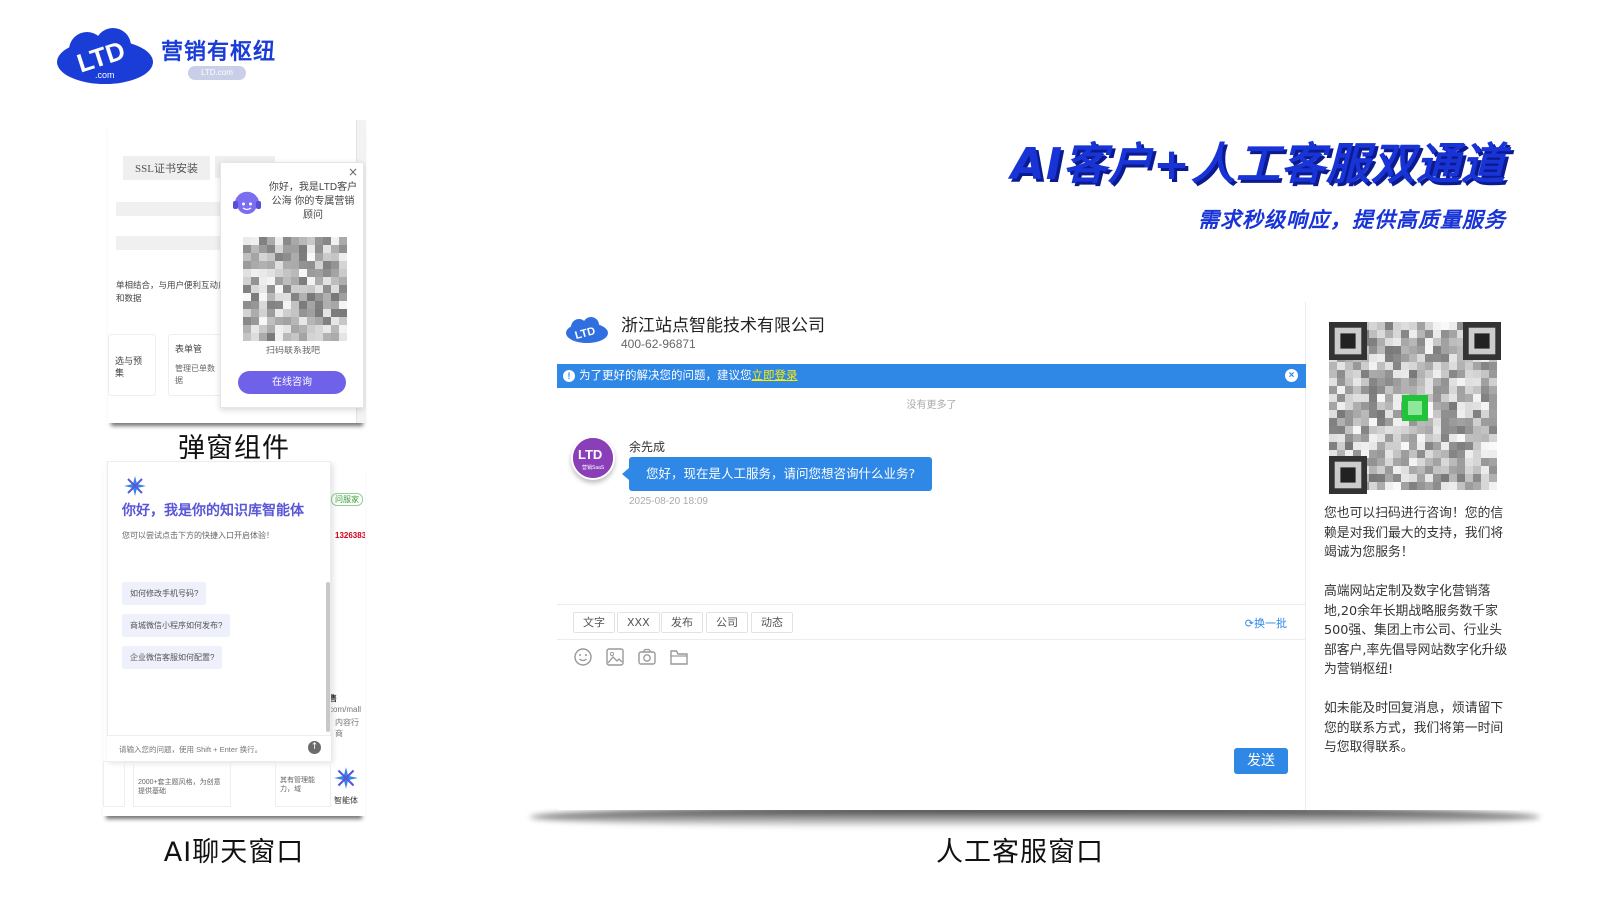 This screenshot has width=1598, height=898. Describe the element at coordinates (1020, 852) in the screenshot. I see `cs-caption: 人工客服窗口` at that location.